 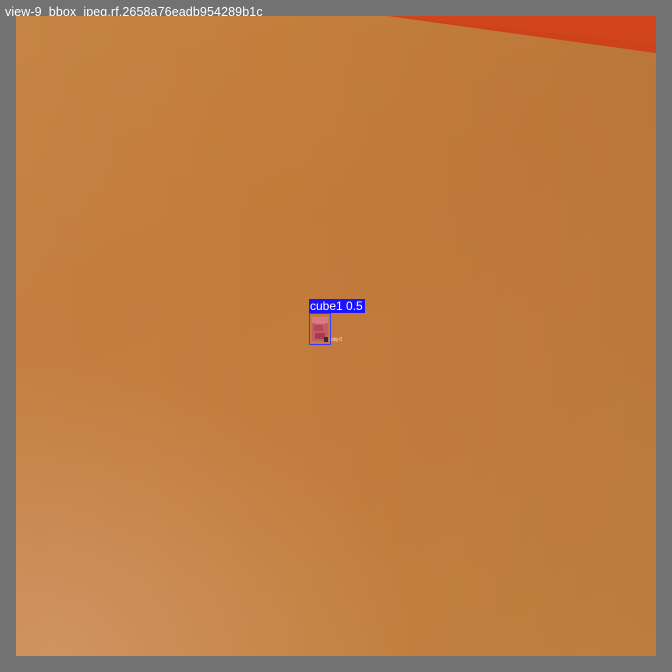 I want to click on object-marker-label: obj-0, so click(x=337, y=340).